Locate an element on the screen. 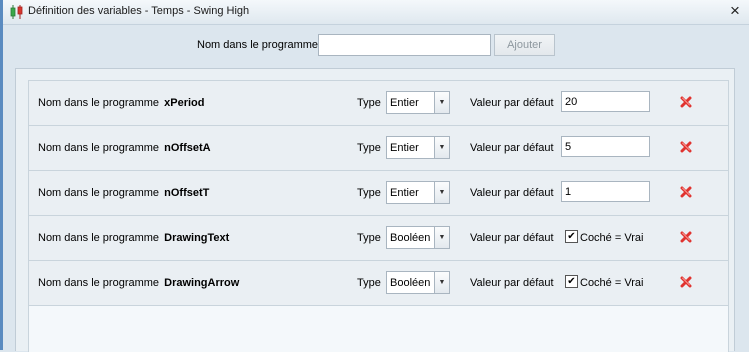 This screenshot has width=749, height=352. candlestick-chart-icon is located at coordinates (16, 12).